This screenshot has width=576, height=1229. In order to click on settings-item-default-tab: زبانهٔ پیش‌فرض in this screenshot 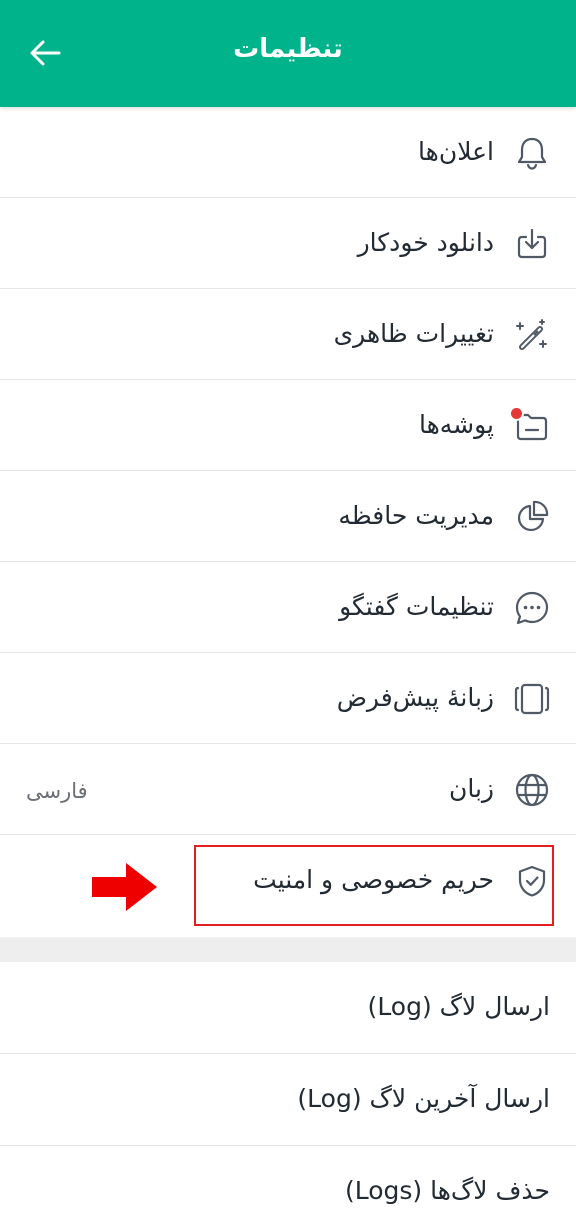, I will do `click(288, 698)`.